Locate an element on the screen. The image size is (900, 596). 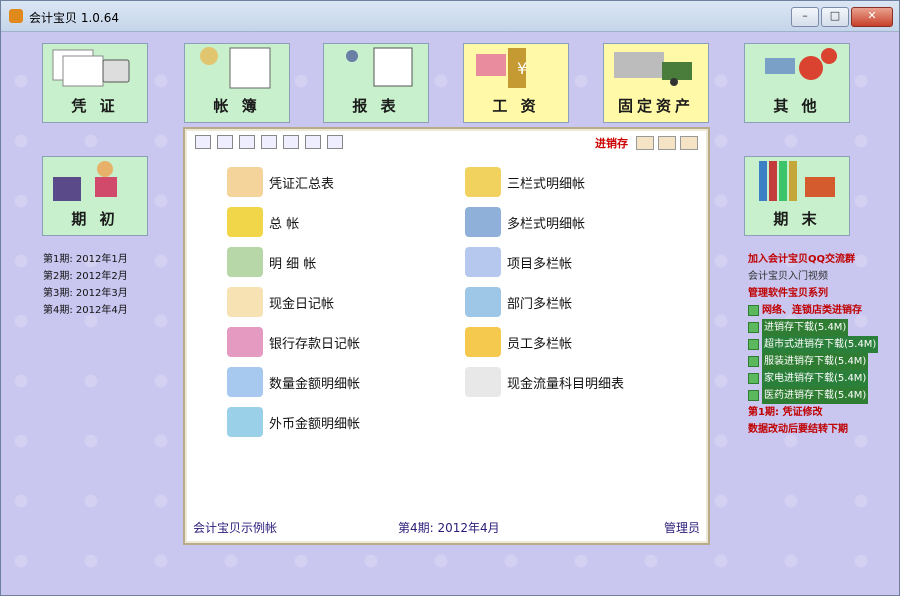
tile-label: 凭 证 is located at coordinates (95, 106).